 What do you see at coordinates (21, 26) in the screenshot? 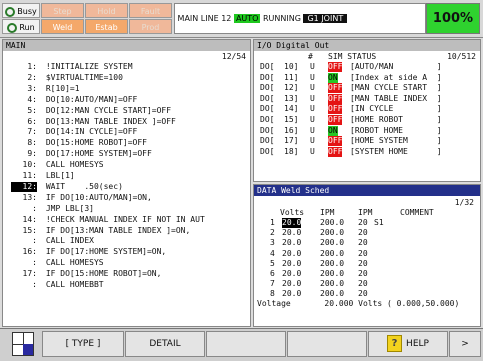
I see `run-indicator: Run` at bounding box center [21, 26].